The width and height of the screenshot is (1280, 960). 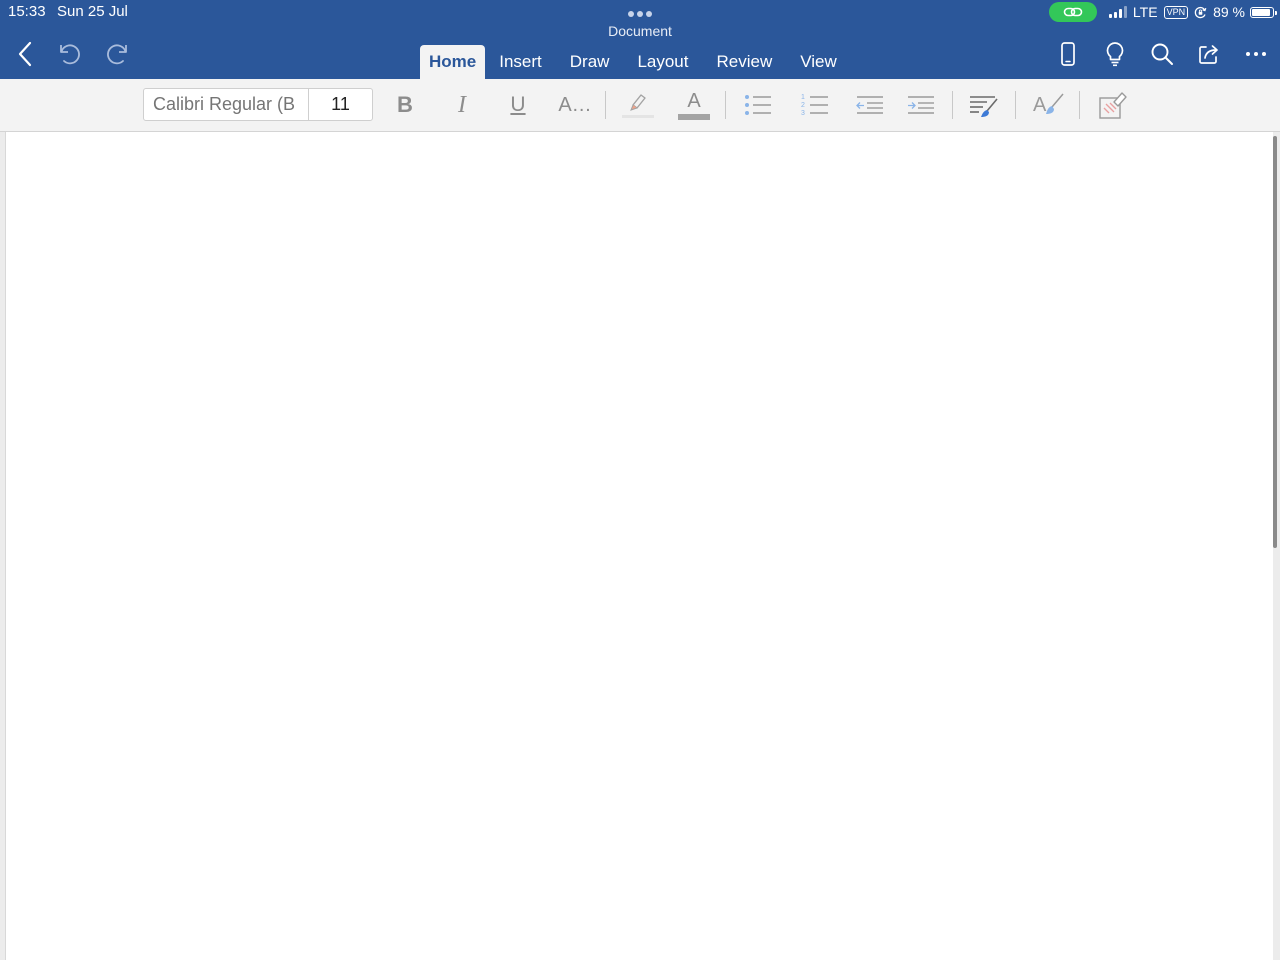 I want to click on paragraph-brush-icon, so click(x=984, y=106).